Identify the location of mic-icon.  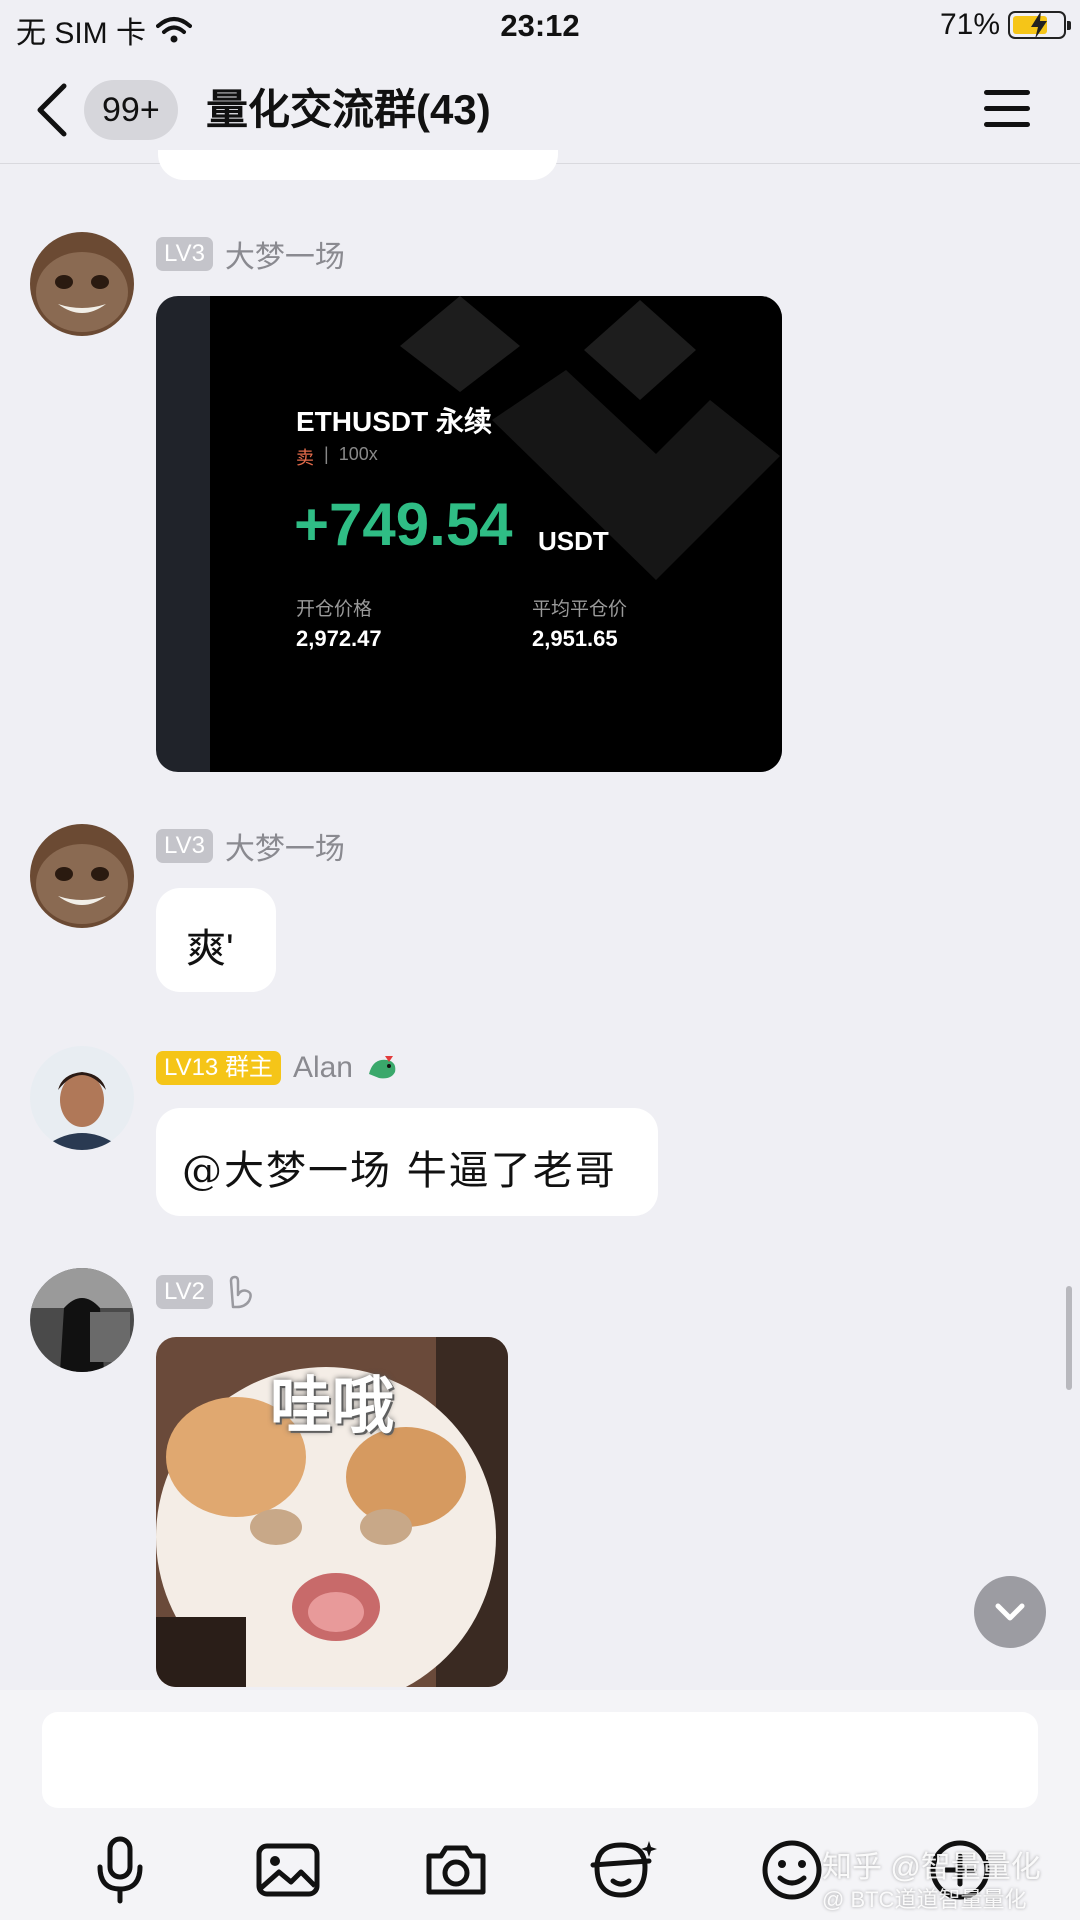
(120, 1870).